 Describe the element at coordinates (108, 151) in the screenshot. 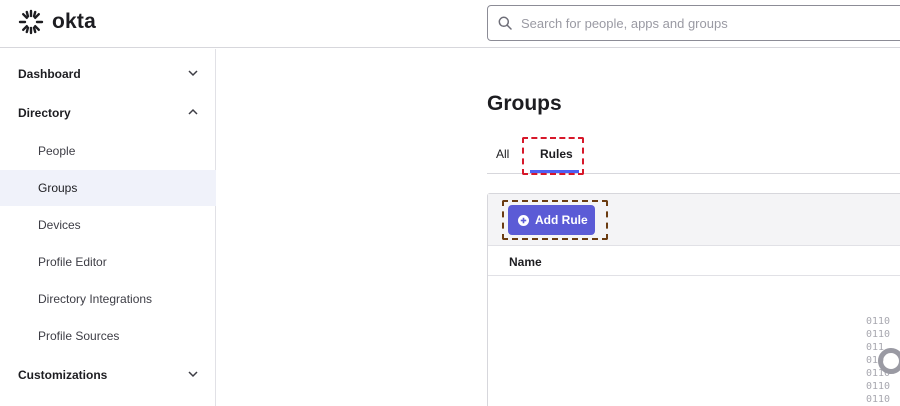

I see `sidebar-item-people: People` at that location.